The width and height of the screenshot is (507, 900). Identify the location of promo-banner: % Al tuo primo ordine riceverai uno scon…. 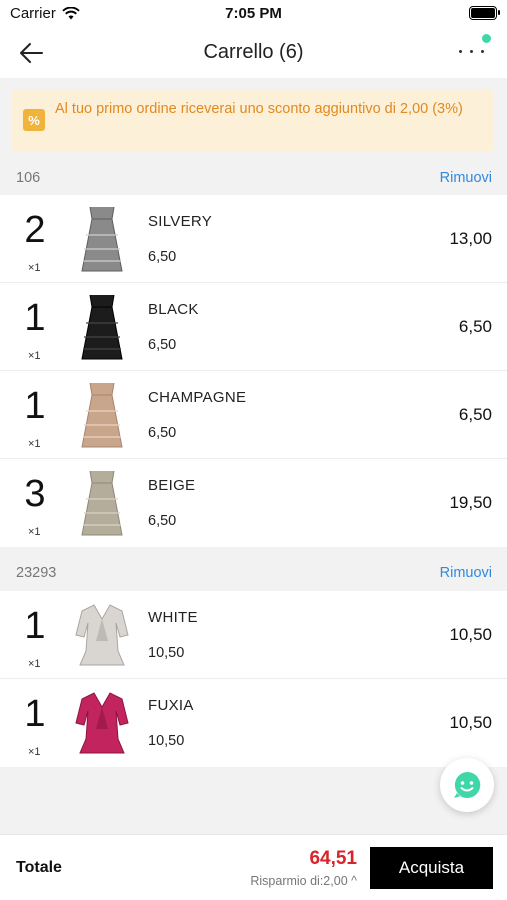
(253, 120).